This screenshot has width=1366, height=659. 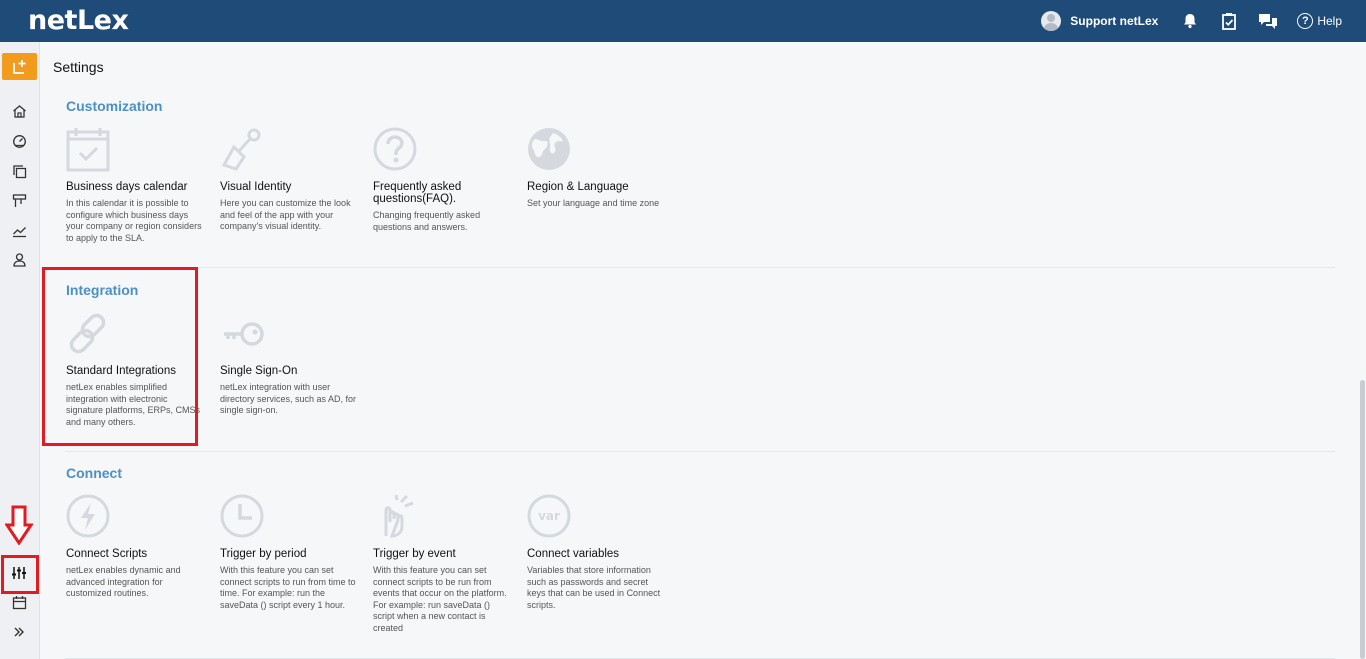 What do you see at coordinates (1329, 21) in the screenshot?
I see `help-label: Help` at bounding box center [1329, 21].